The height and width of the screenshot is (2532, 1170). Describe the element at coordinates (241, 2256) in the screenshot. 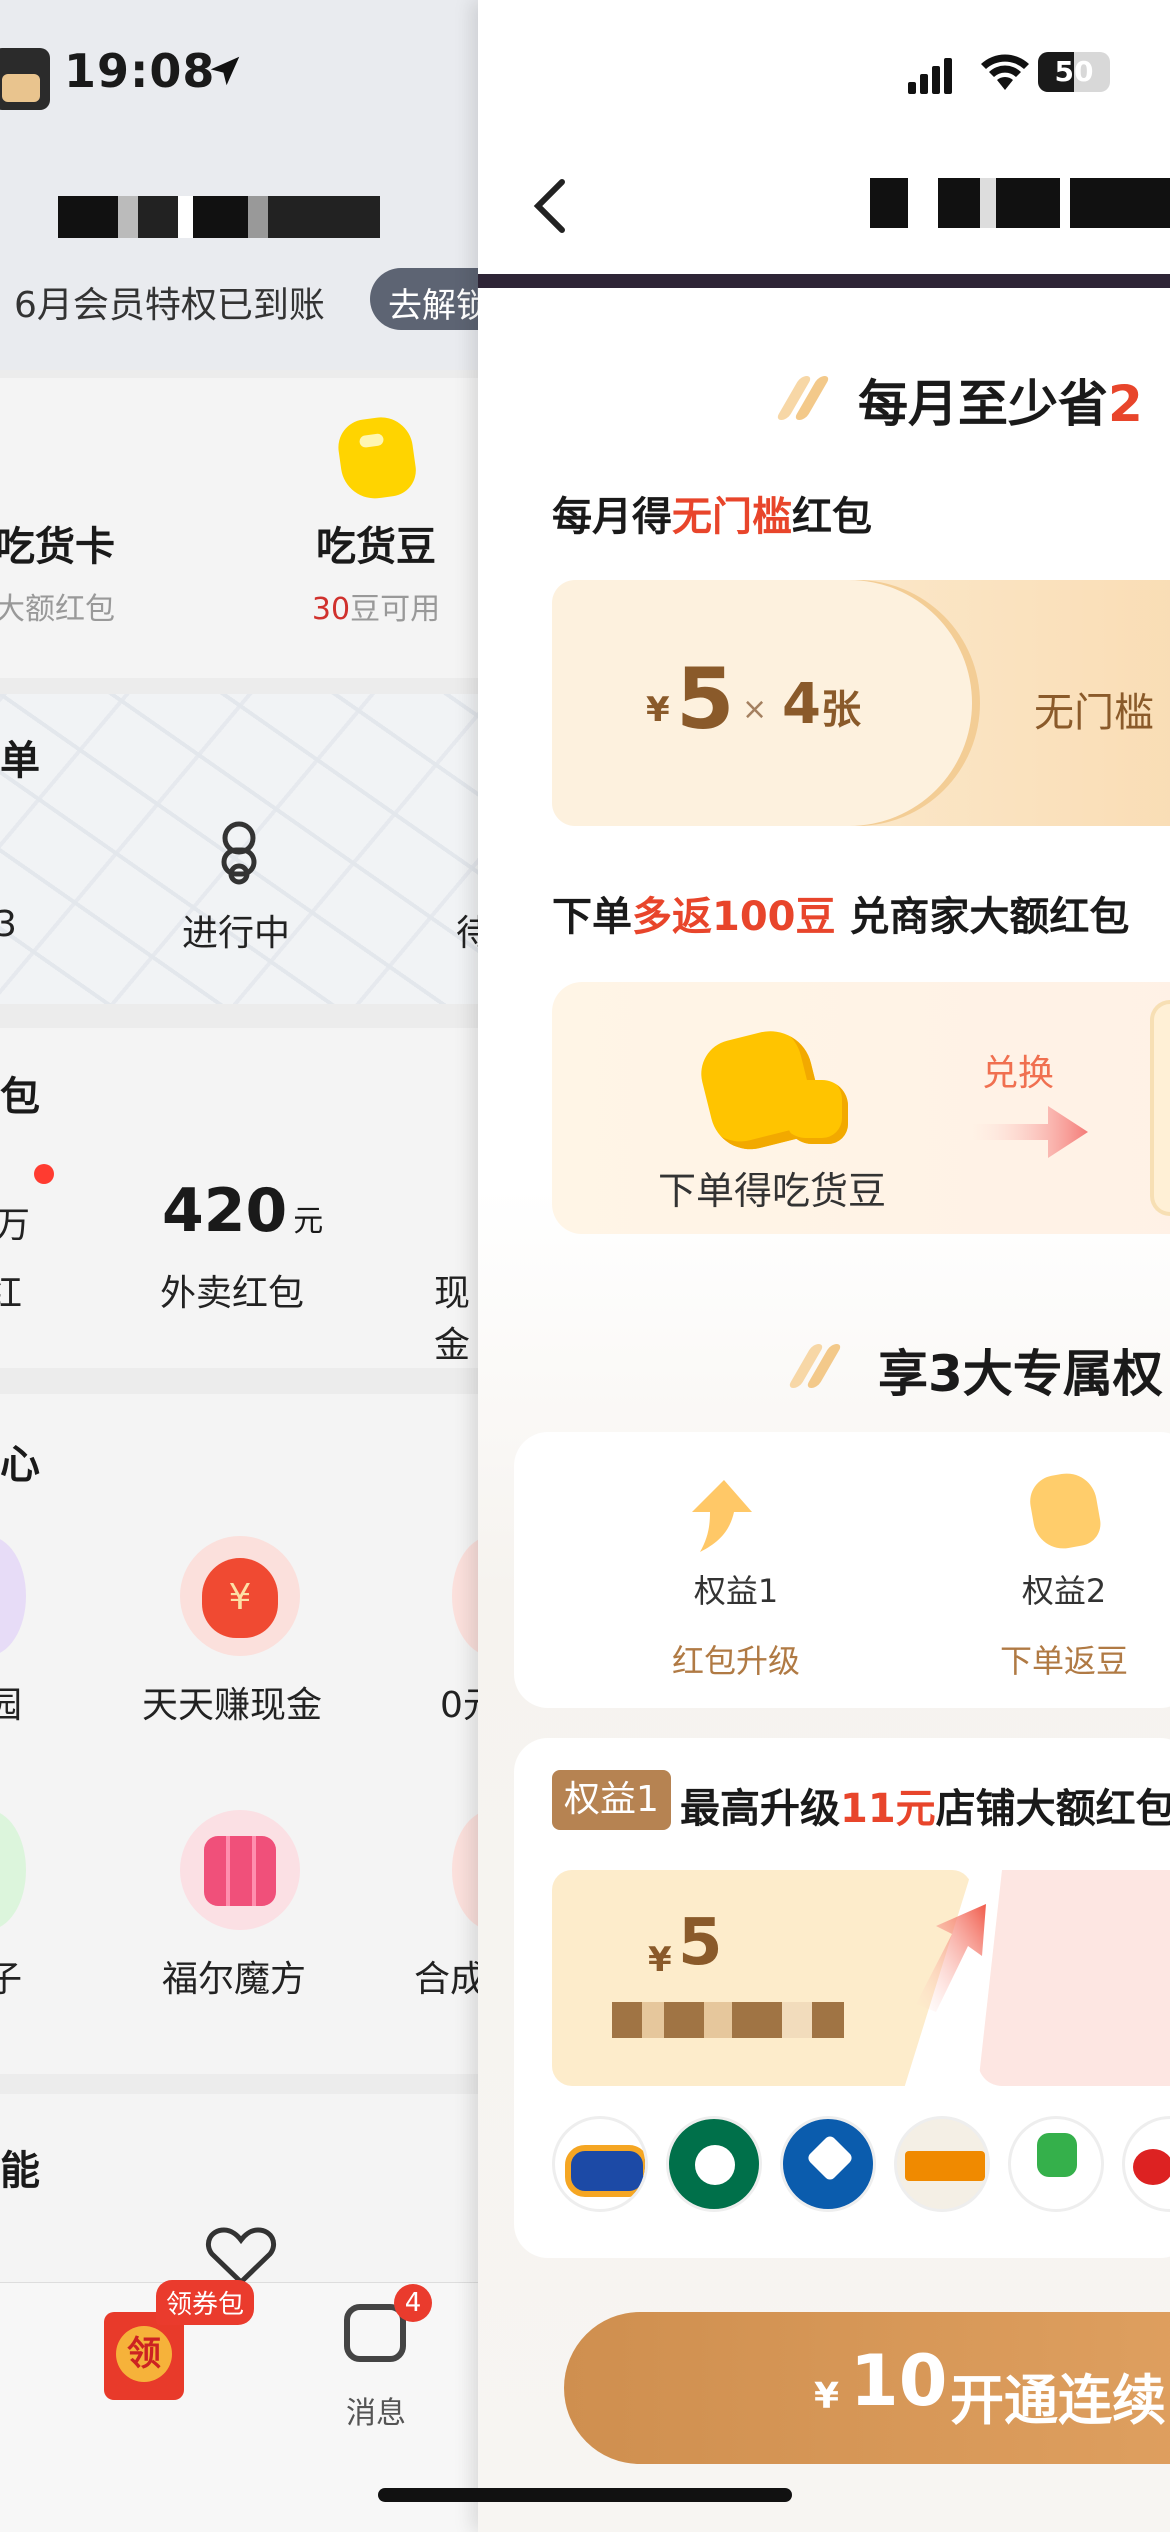

I see `heart-plus-icon` at that location.